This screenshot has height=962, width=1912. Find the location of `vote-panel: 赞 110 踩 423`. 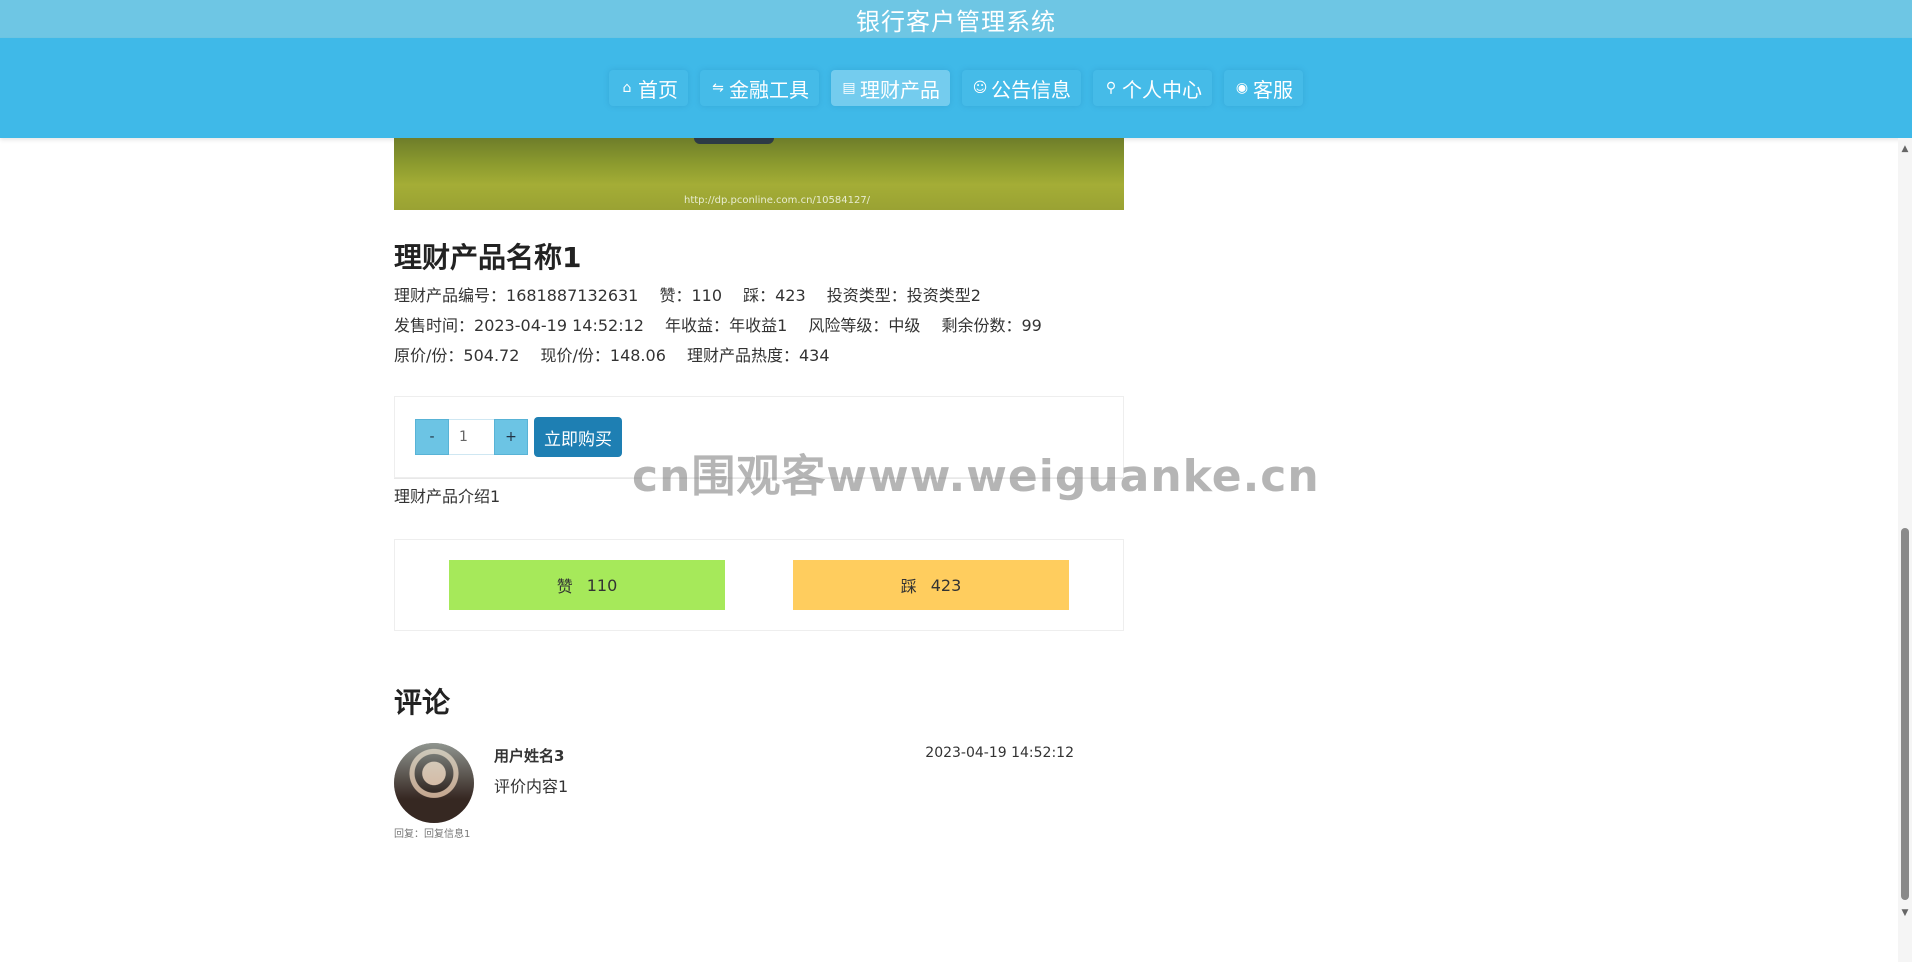

vote-panel: 赞 110 踩 423 is located at coordinates (759, 585).